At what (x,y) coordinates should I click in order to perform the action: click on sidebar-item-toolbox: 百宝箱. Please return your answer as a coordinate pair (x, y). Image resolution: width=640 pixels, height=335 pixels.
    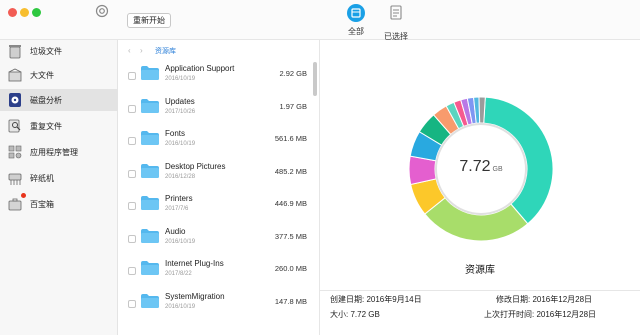
    Looking at the image, I should click on (59, 204).